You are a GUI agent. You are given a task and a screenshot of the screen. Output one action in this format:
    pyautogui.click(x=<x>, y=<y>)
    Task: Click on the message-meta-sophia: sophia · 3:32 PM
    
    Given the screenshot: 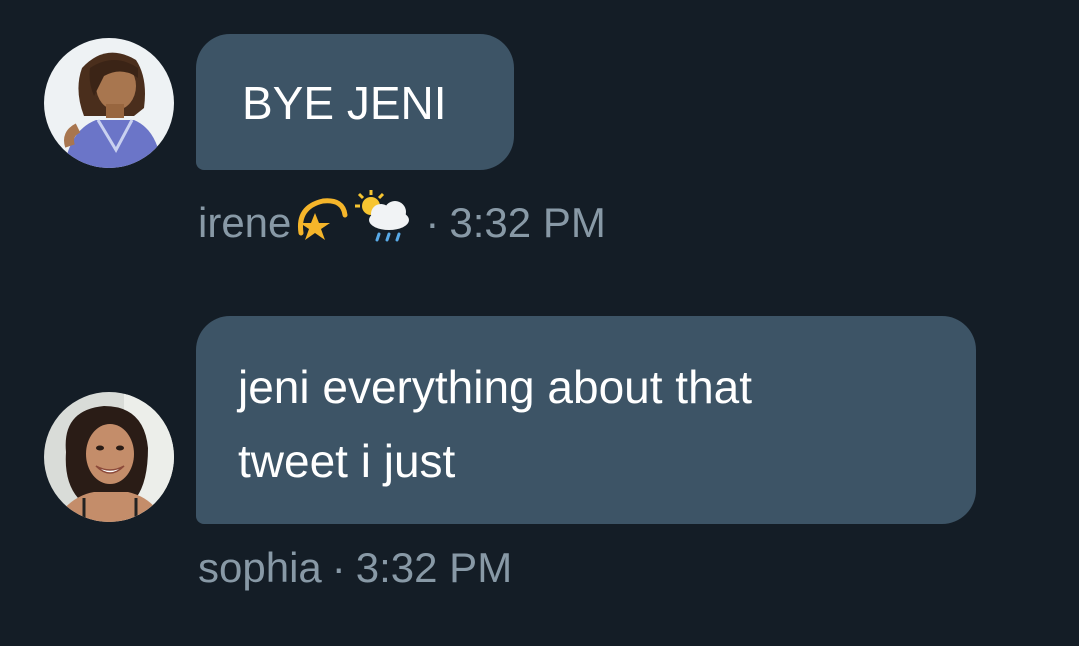 What is the action you would take?
    pyautogui.click(x=355, y=568)
    